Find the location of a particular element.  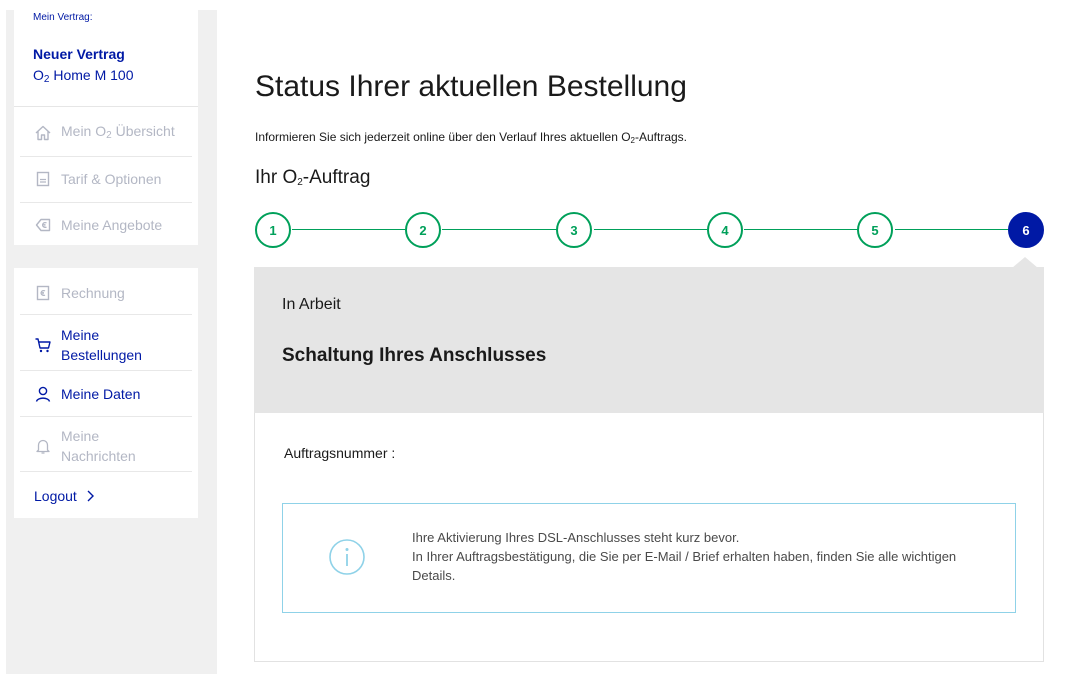

logout-label: Logout is located at coordinates (55, 496).